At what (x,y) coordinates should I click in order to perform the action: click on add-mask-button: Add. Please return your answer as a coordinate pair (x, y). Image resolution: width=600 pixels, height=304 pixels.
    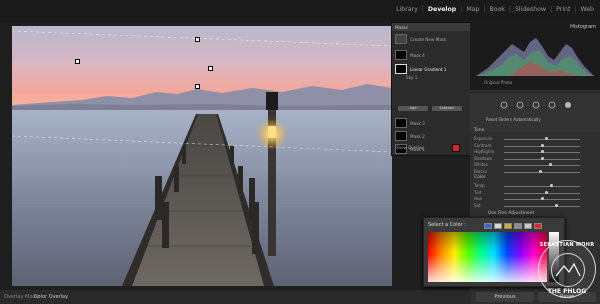
    Looking at the image, I should click on (413, 108).